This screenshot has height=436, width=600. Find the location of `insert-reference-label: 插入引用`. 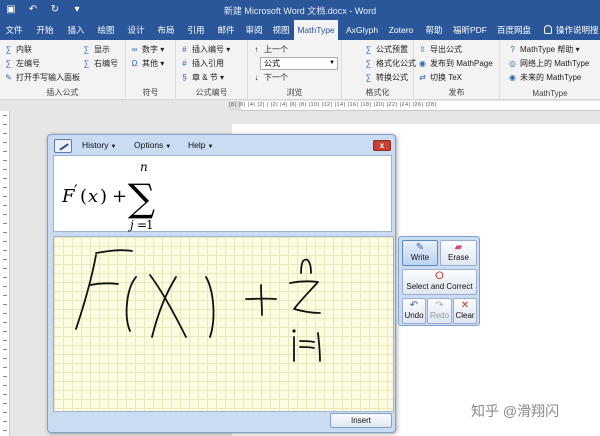

insert-reference-label: 插入引用 is located at coordinates (208, 63).